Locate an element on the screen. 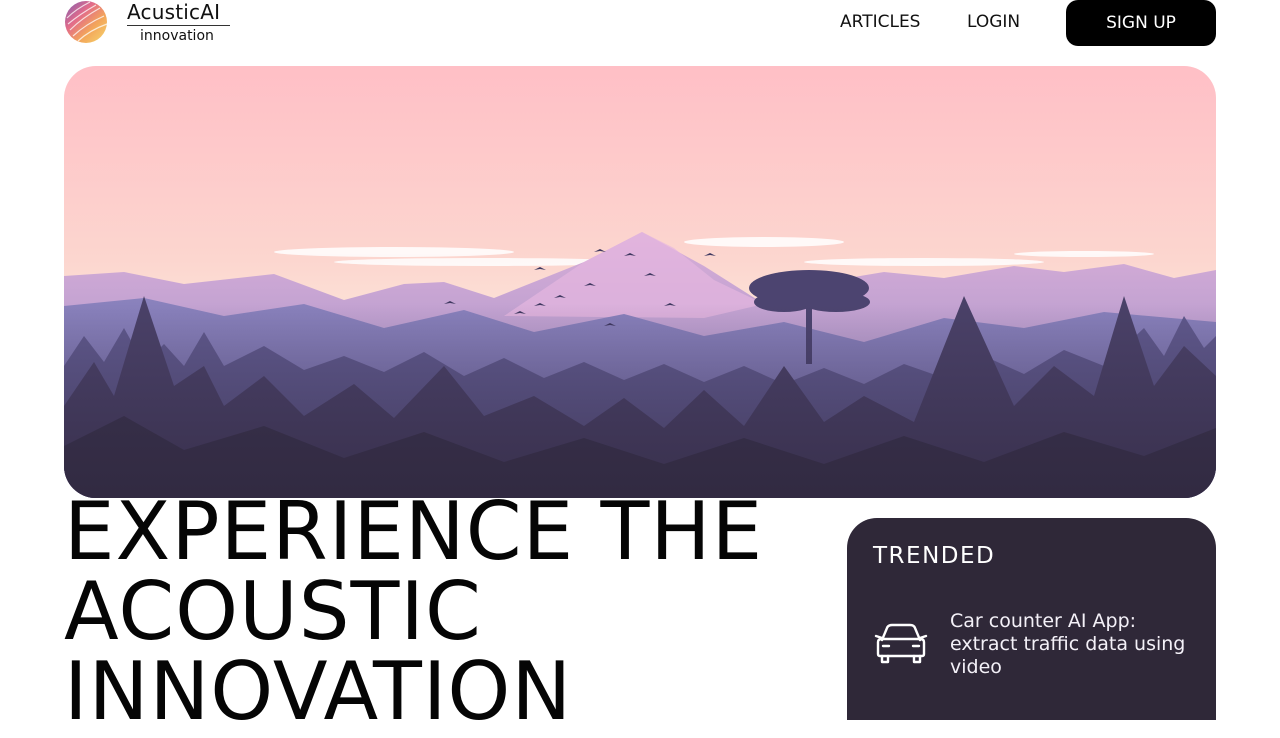  signup-button: SIGN UP is located at coordinates (1141, 23).